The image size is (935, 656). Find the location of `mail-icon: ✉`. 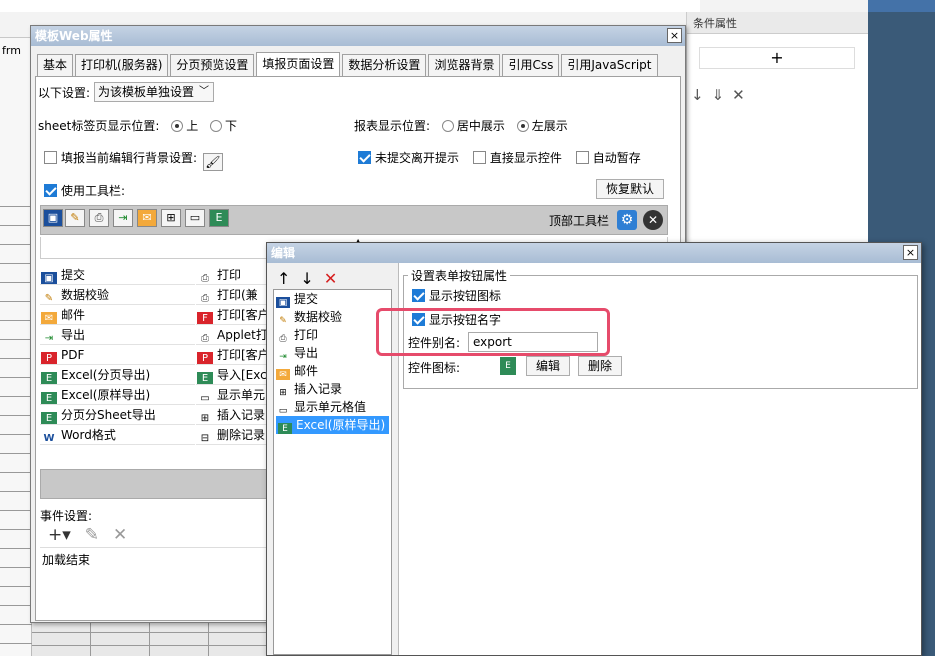

mail-icon: ✉ is located at coordinates (147, 218).